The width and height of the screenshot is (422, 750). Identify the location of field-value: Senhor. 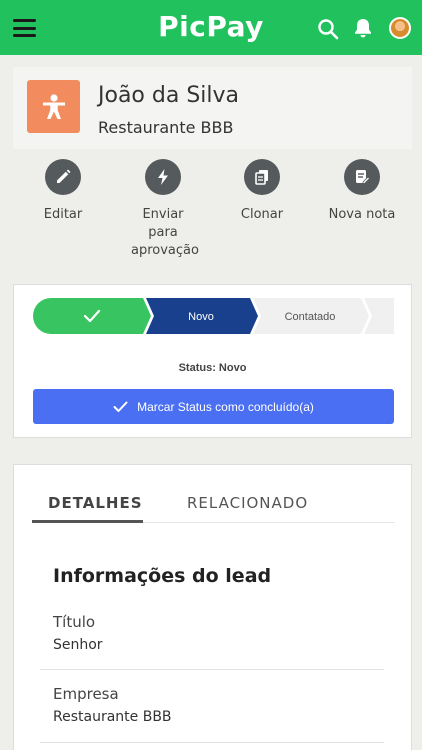
(78, 645).